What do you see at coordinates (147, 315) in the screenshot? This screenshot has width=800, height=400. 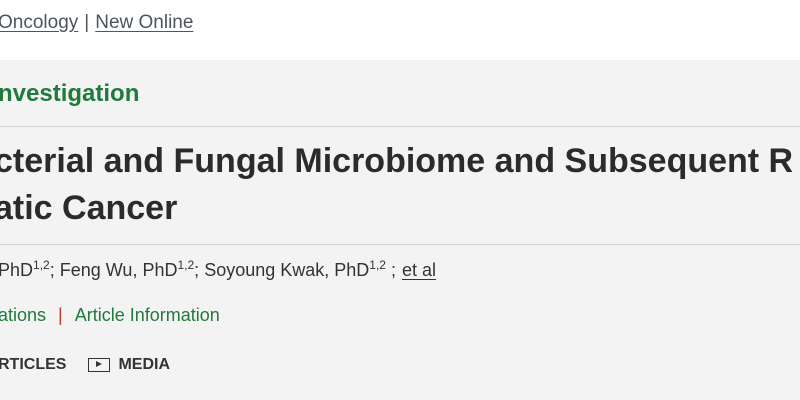 I see `article-information-link: Article Information` at bounding box center [147, 315].